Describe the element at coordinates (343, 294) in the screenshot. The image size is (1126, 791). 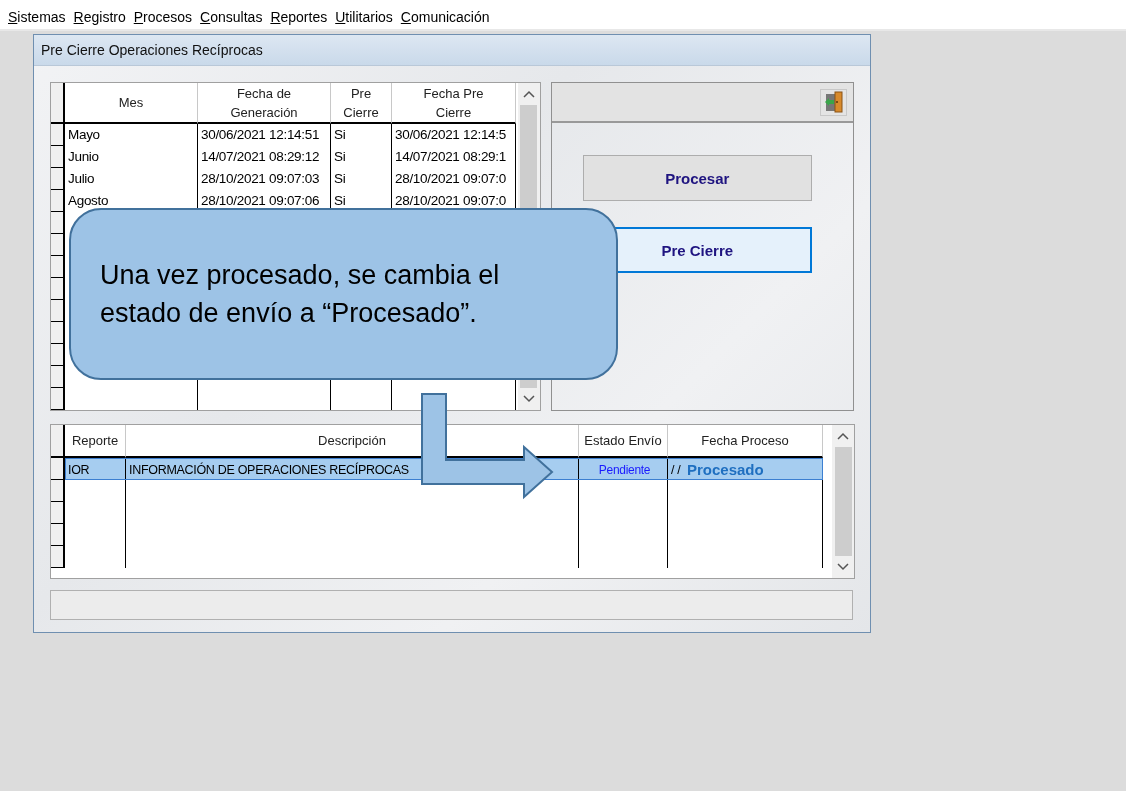
I see `callout-tooltip: Una vez procesado, se cambia el estado de envío a “Procesado”.` at that location.